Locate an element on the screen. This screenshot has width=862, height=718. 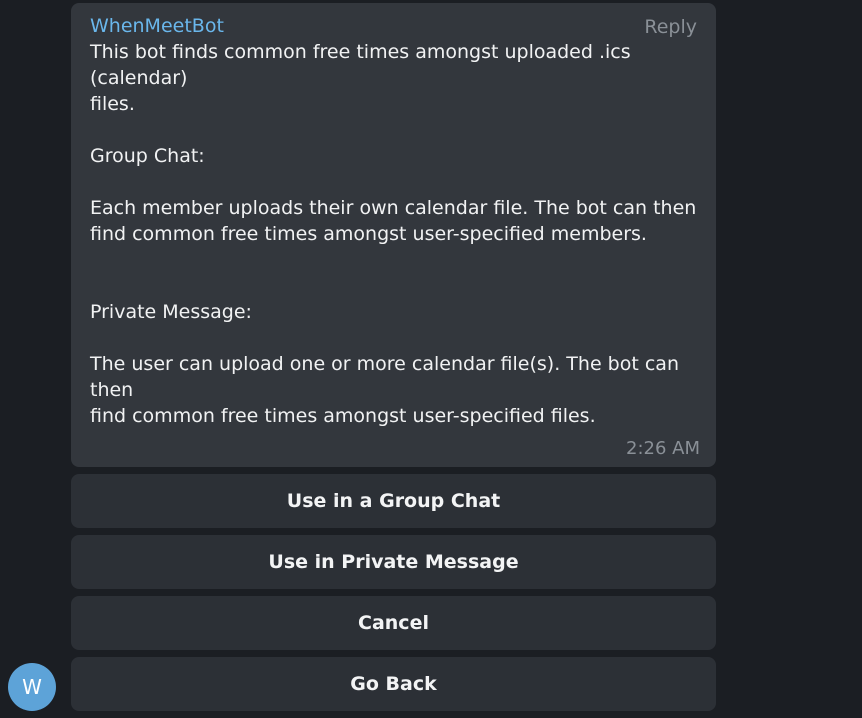
use-in-group-chat-button: Use in a Group Chat is located at coordinates (393, 501).